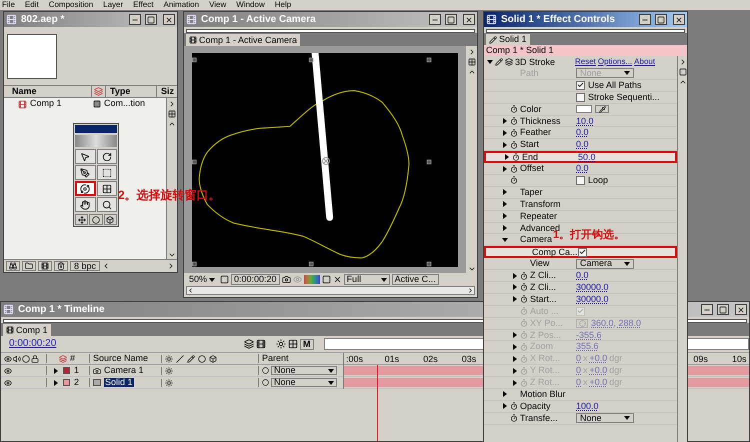 This screenshot has width=750, height=442. I want to click on timeline-tab: Comp 1, so click(27, 330).